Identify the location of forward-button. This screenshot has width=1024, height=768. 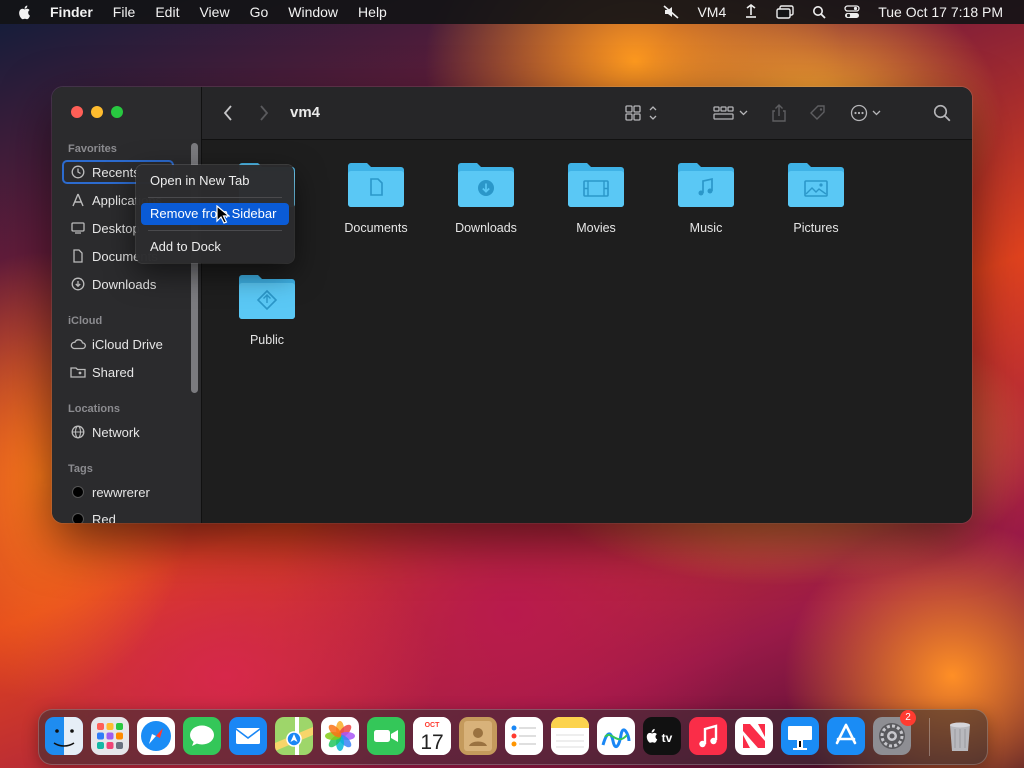
(264, 113).